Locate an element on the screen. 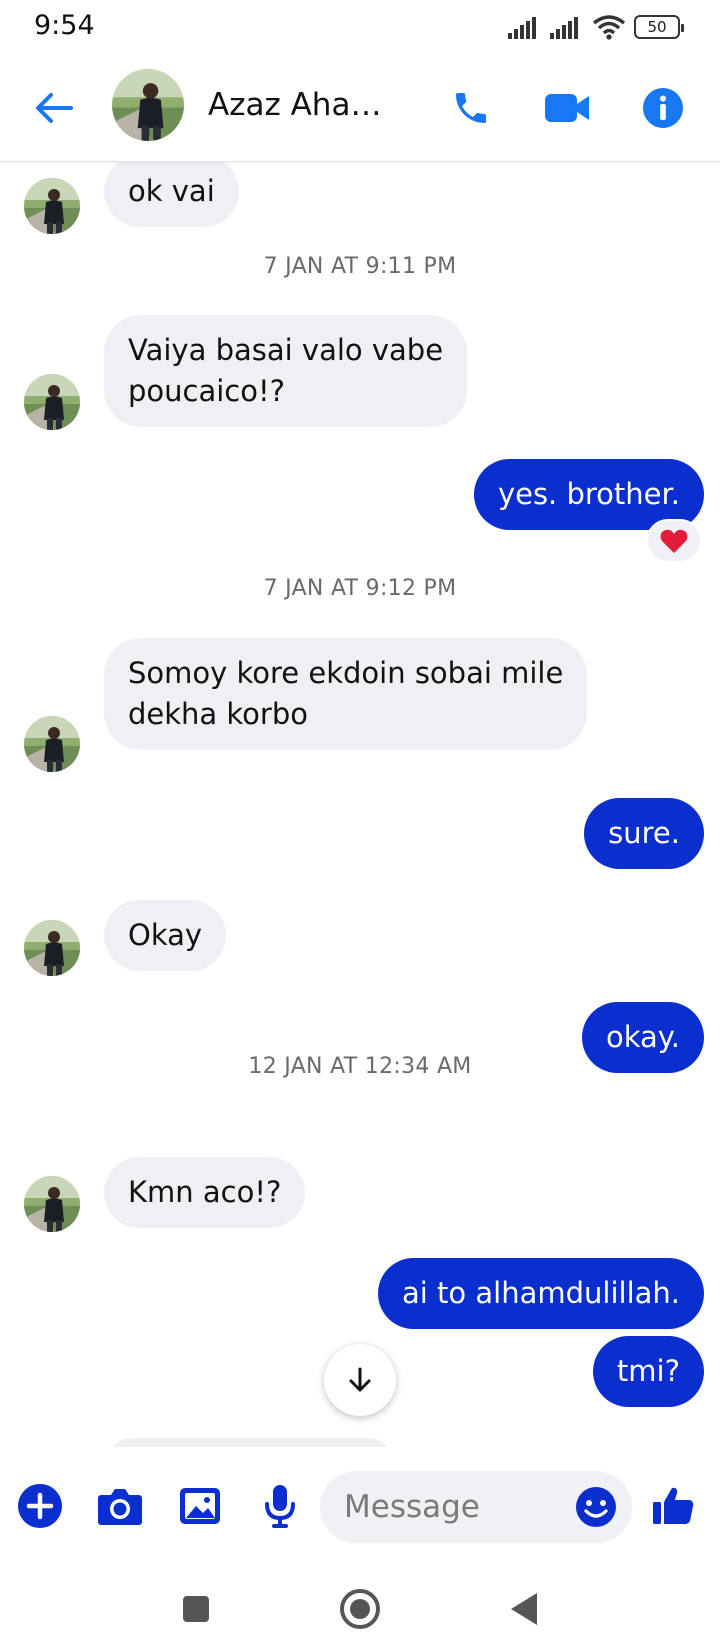 The image size is (720, 1650). back-button is located at coordinates (54, 108).